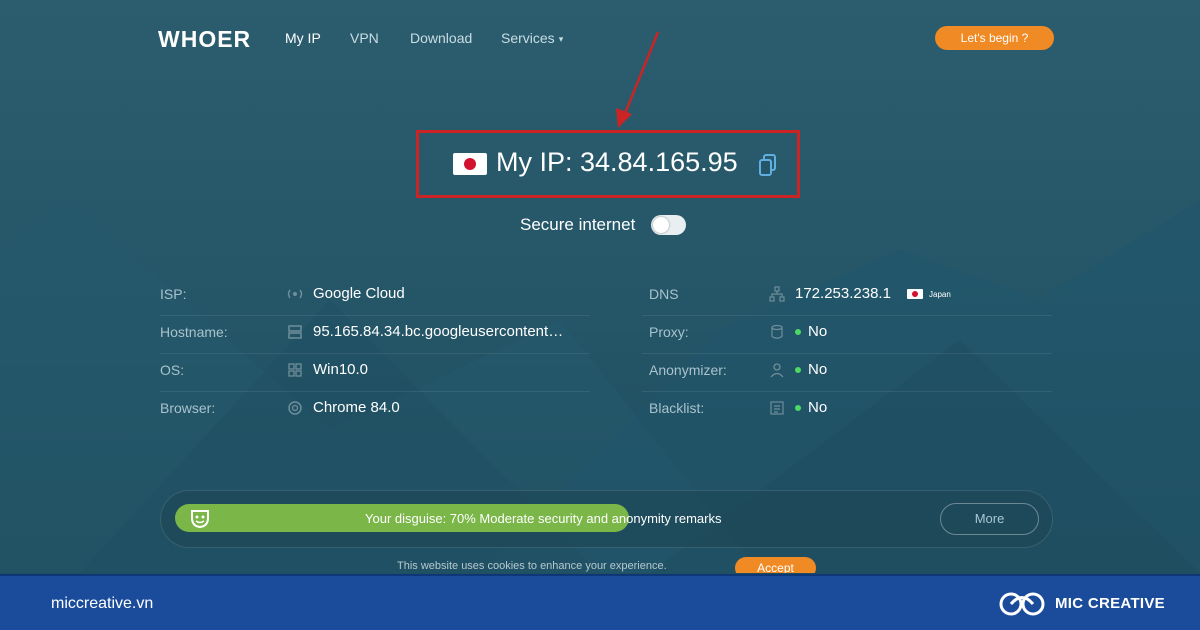 This screenshot has height=630, width=1200. What do you see at coordinates (600, 602) in the screenshot?
I see `footer-banner: miccreative.vn MIC CREATIVE` at bounding box center [600, 602].